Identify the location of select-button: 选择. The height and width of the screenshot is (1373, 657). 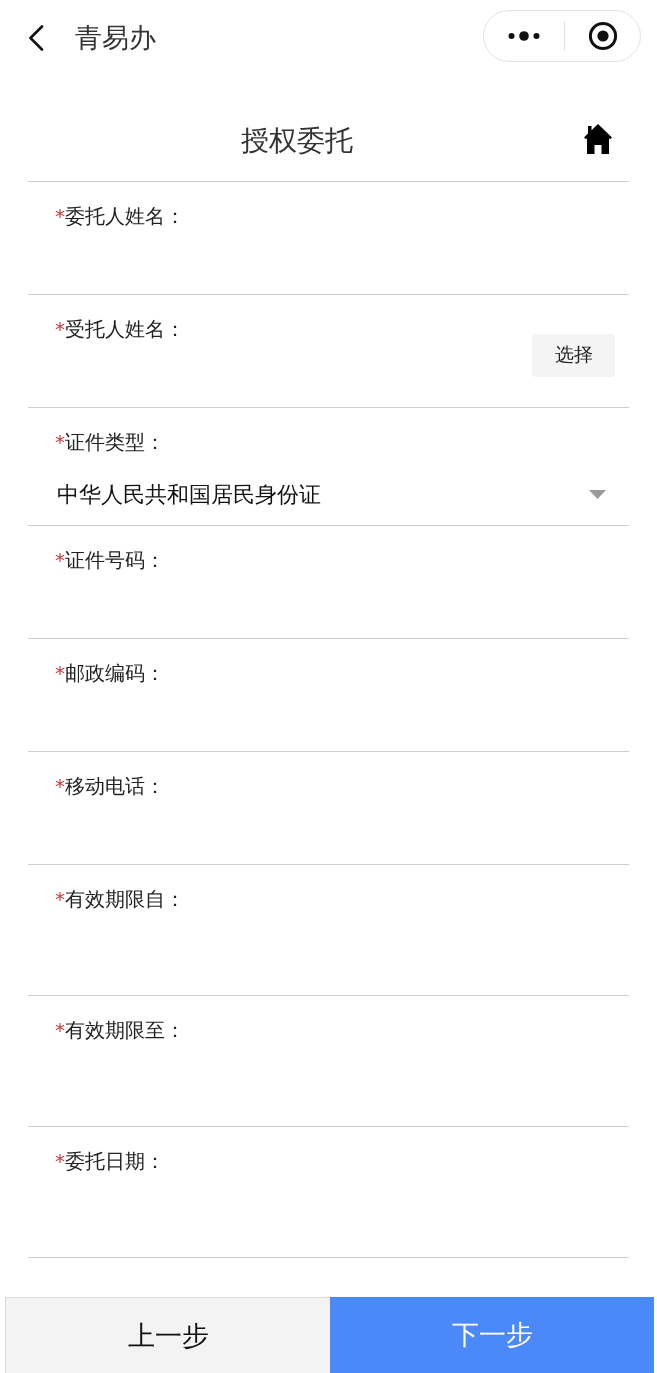
(573, 355).